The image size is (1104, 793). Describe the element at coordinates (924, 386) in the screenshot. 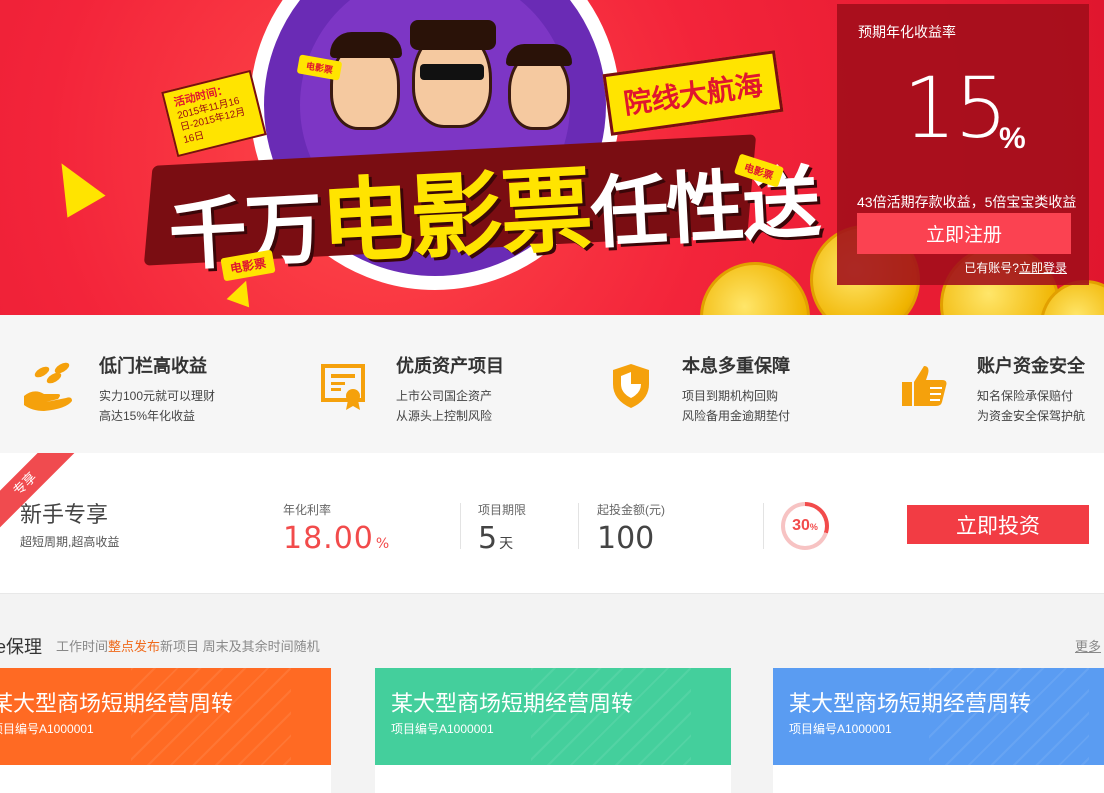

I see `thumbs-up-icon` at that location.